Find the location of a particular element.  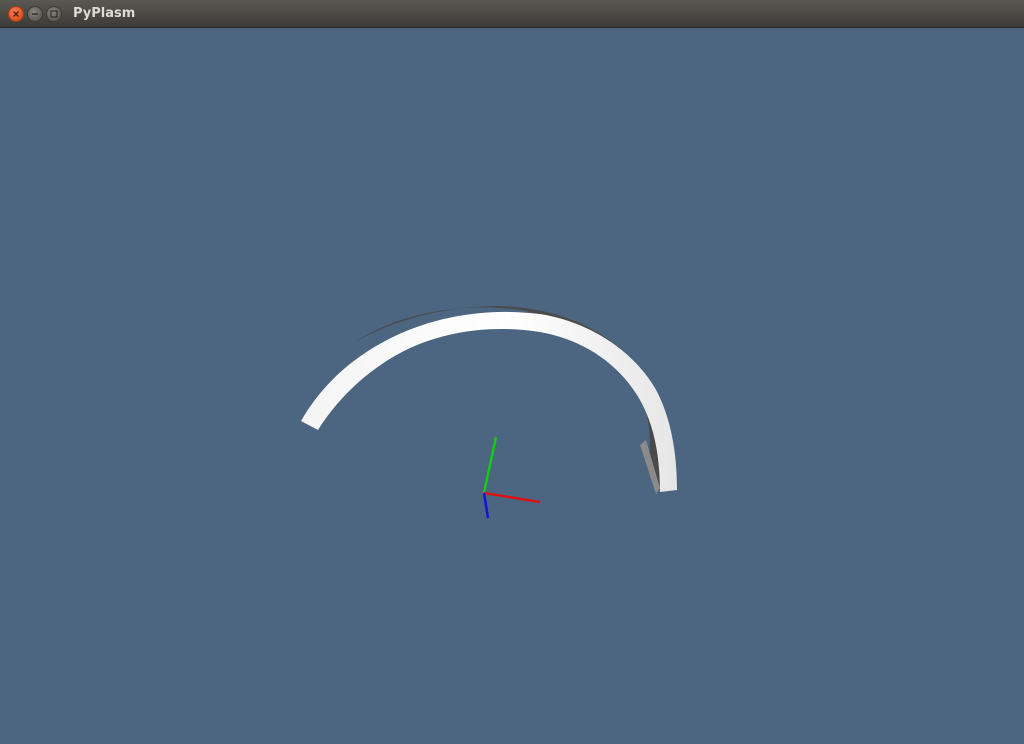

minimize-icon is located at coordinates (35, 14).